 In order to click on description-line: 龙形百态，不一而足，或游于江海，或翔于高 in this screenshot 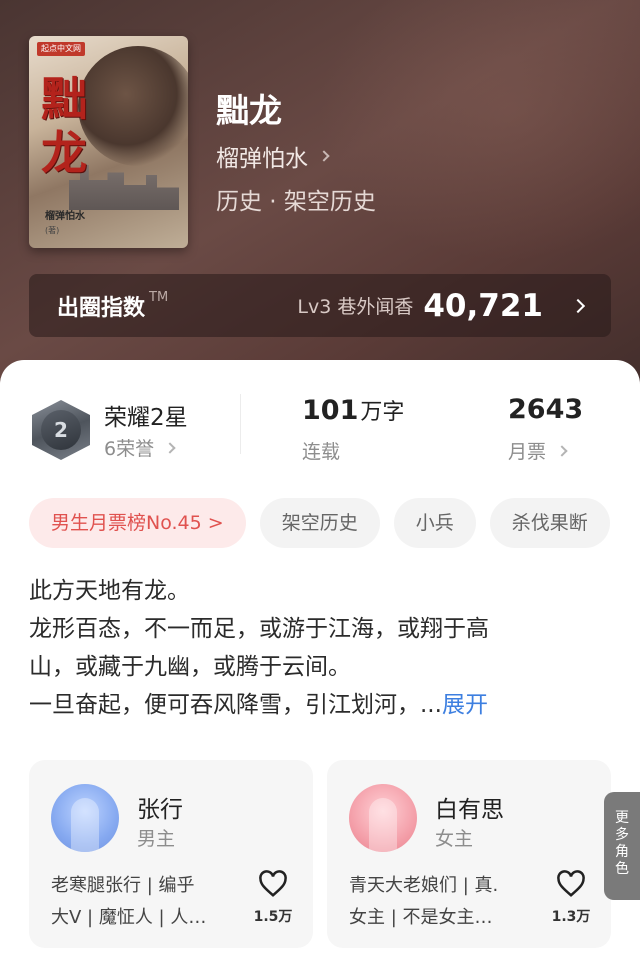, I will do `click(259, 629)`.